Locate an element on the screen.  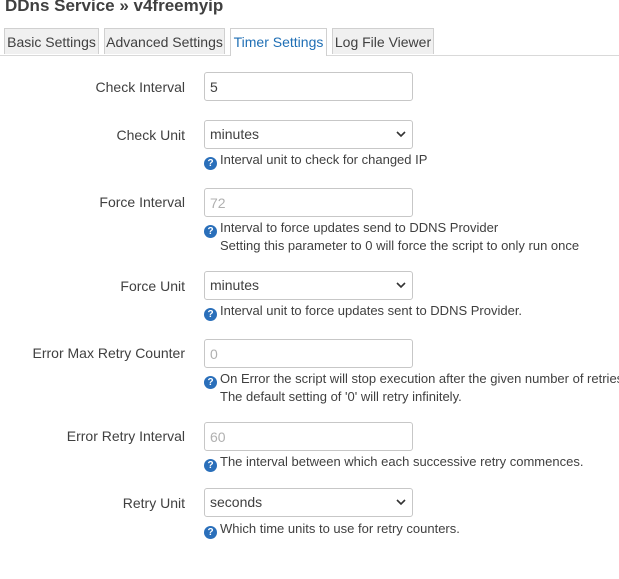
tab-log-file-viewer: Log File Viewer is located at coordinates (383, 41).